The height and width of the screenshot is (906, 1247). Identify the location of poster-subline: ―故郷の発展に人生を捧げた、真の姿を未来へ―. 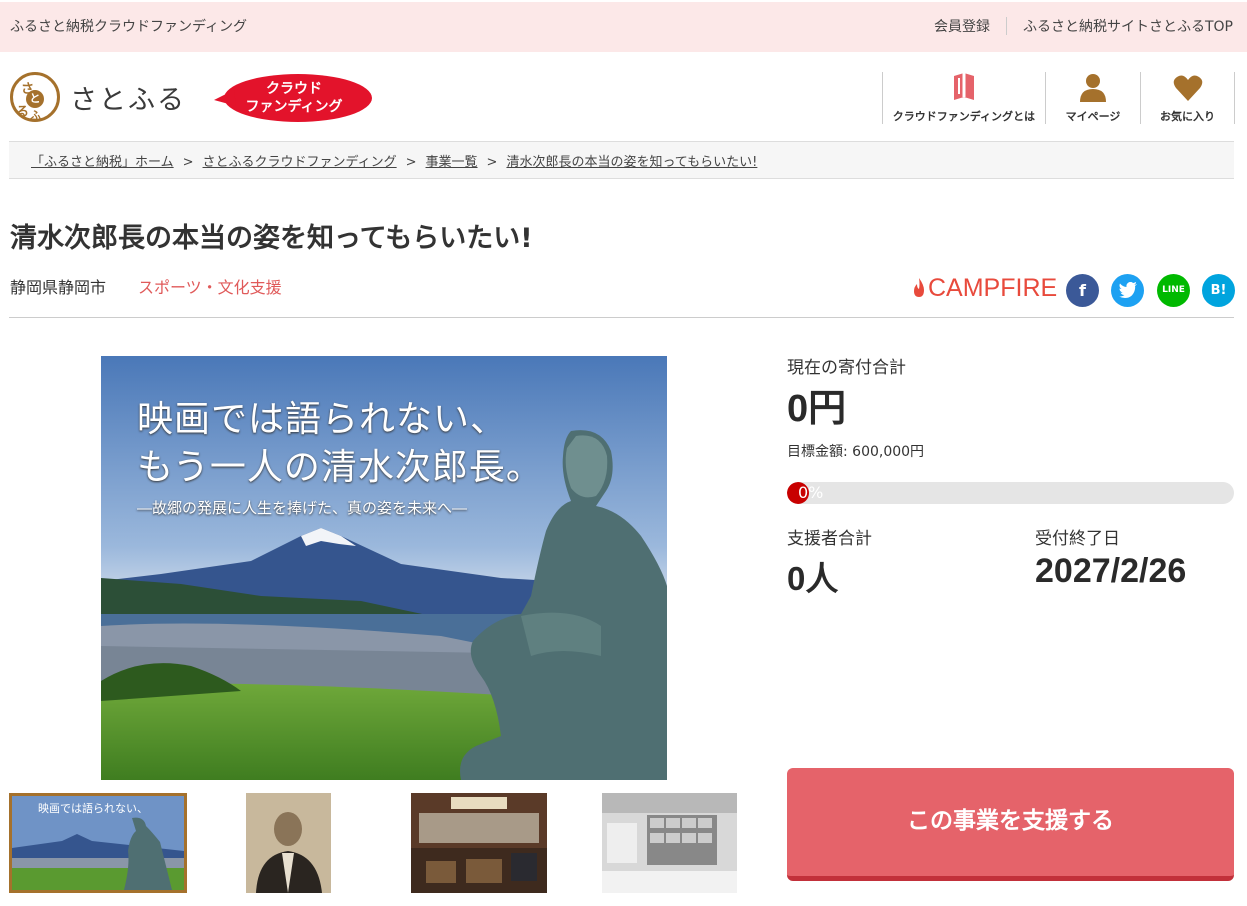
(302, 508).